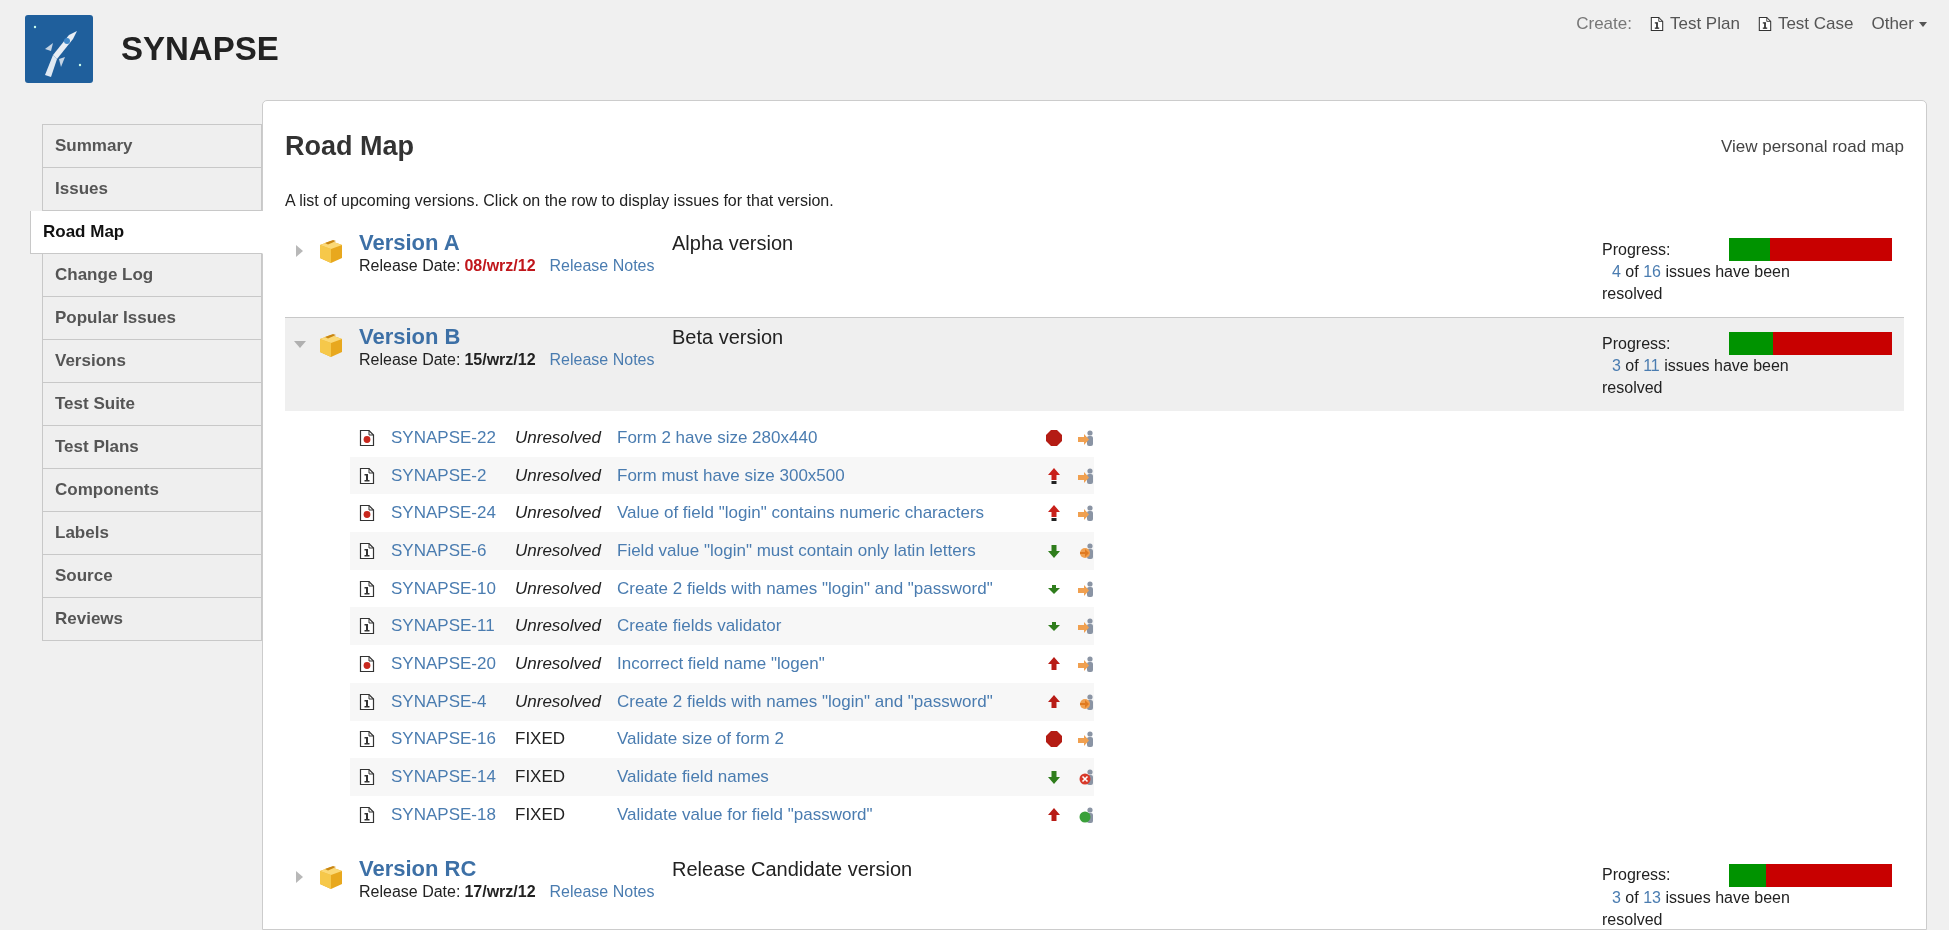 The image size is (1949, 930). Describe the element at coordinates (453, 475) in the screenshot. I see `issue-key-link: SYNAPSE-2` at that location.